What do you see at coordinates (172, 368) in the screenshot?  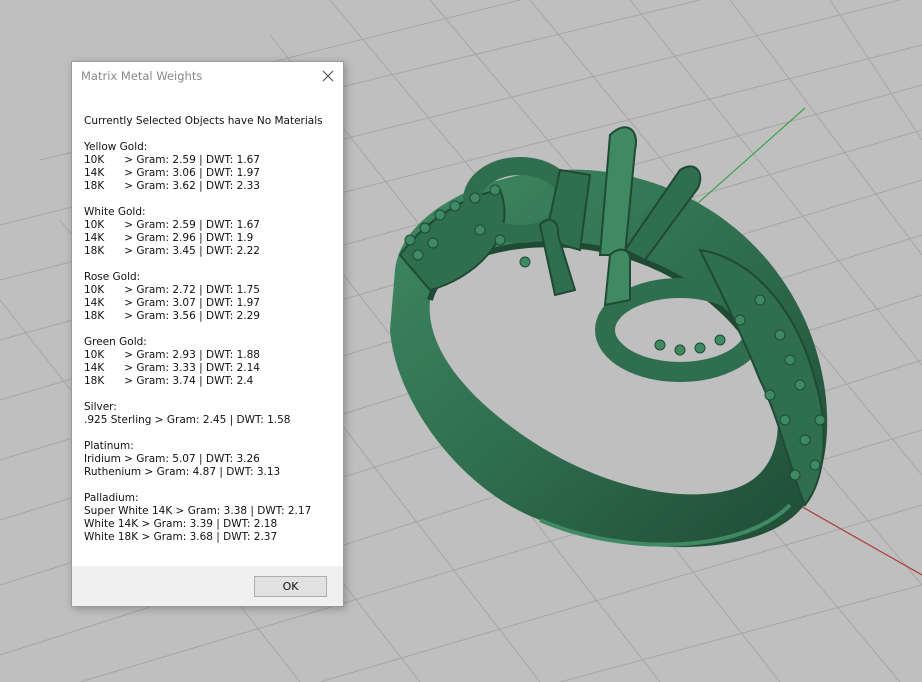 I see `metal-weight-row: 14K > Gram: 3.33 | DWT: 2.14` at bounding box center [172, 368].